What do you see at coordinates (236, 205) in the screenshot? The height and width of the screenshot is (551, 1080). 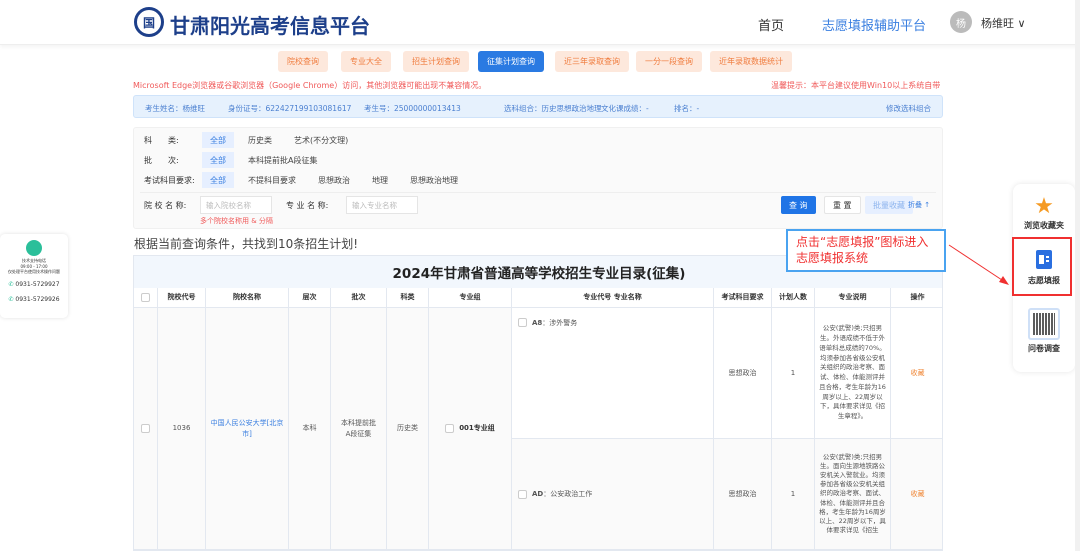 I see `school-name-input: 输入院校名称` at bounding box center [236, 205].